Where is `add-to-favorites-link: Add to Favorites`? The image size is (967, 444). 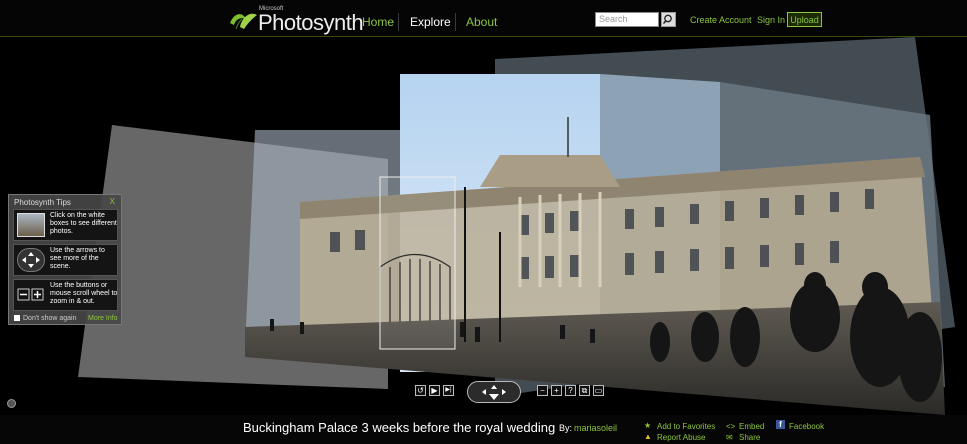 add-to-favorites-link: Add to Favorites is located at coordinates (686, 426).